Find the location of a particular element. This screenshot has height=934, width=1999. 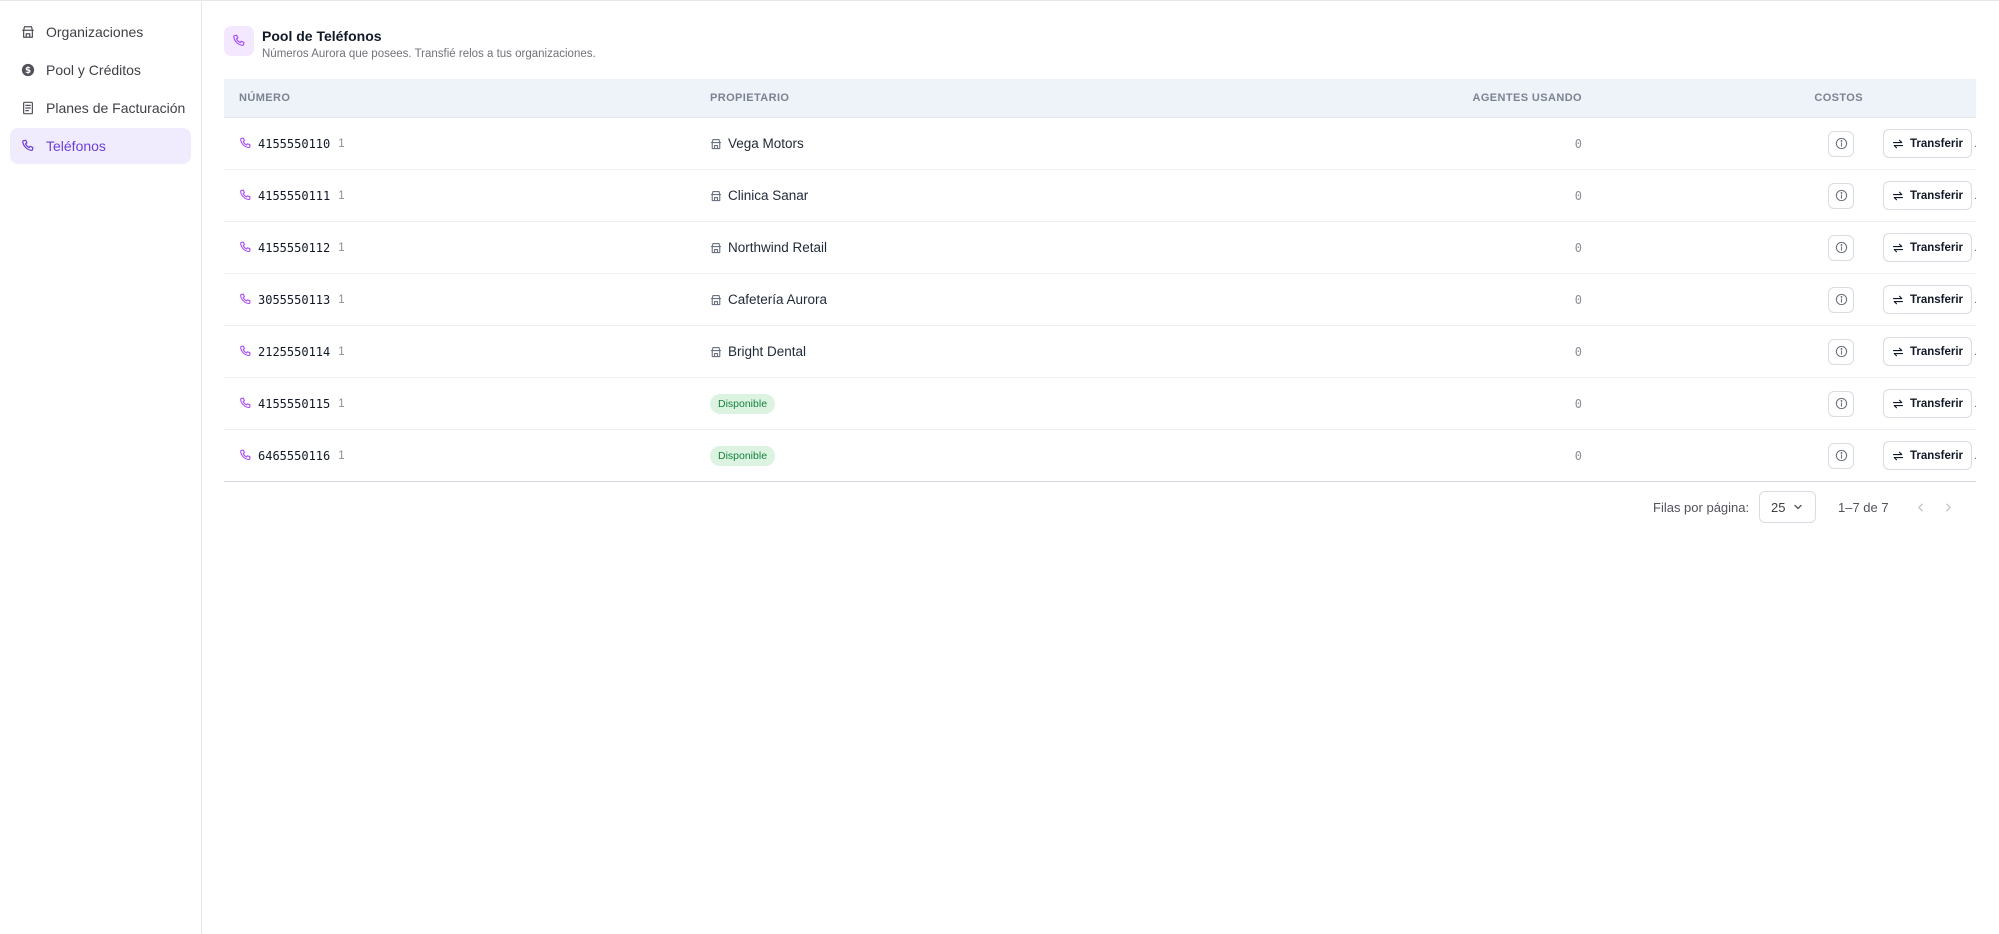

receipt-icon is located at coordinates (28, 108).